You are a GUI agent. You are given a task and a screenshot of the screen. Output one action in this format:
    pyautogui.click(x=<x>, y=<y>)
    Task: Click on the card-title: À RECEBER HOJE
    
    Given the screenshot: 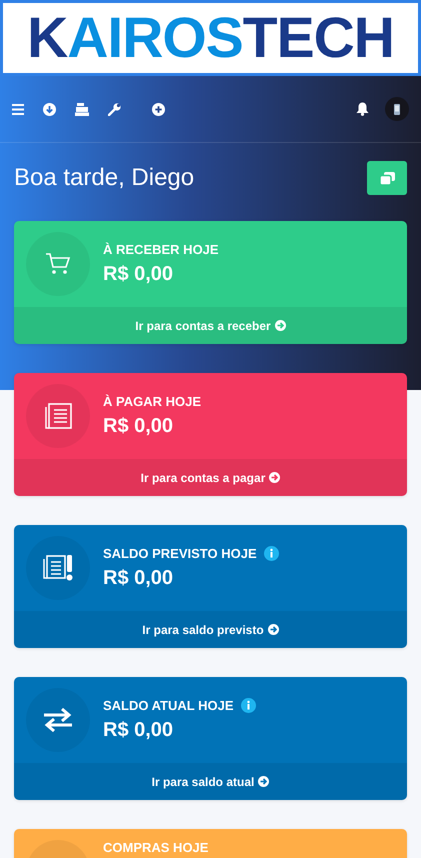 What is the action you would take?
    pyautogui.click(x=161, y=249)
    